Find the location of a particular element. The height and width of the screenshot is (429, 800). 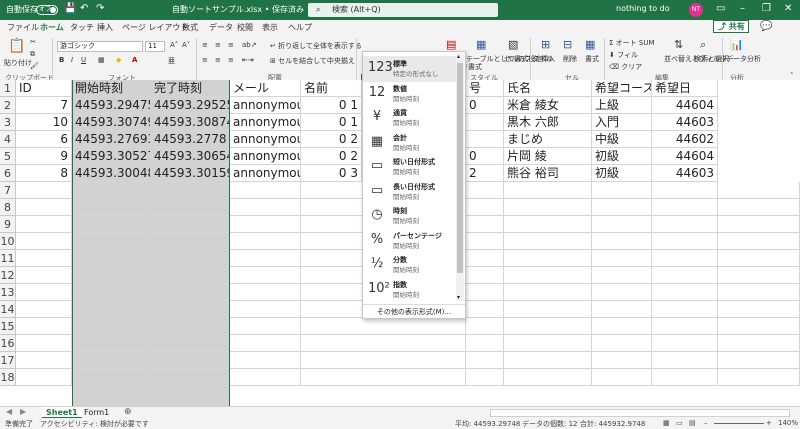

table-cell: 44603 is located at coordinates (685, 173).